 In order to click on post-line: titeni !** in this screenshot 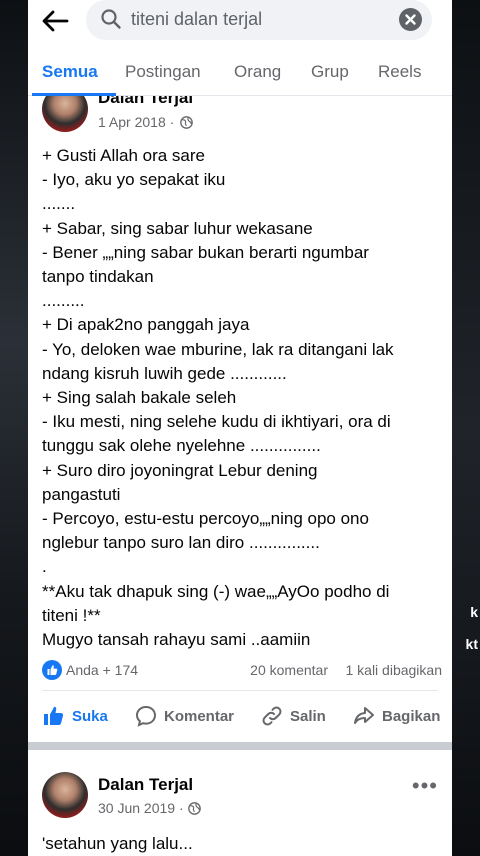, I will do `click(71, 615)`.